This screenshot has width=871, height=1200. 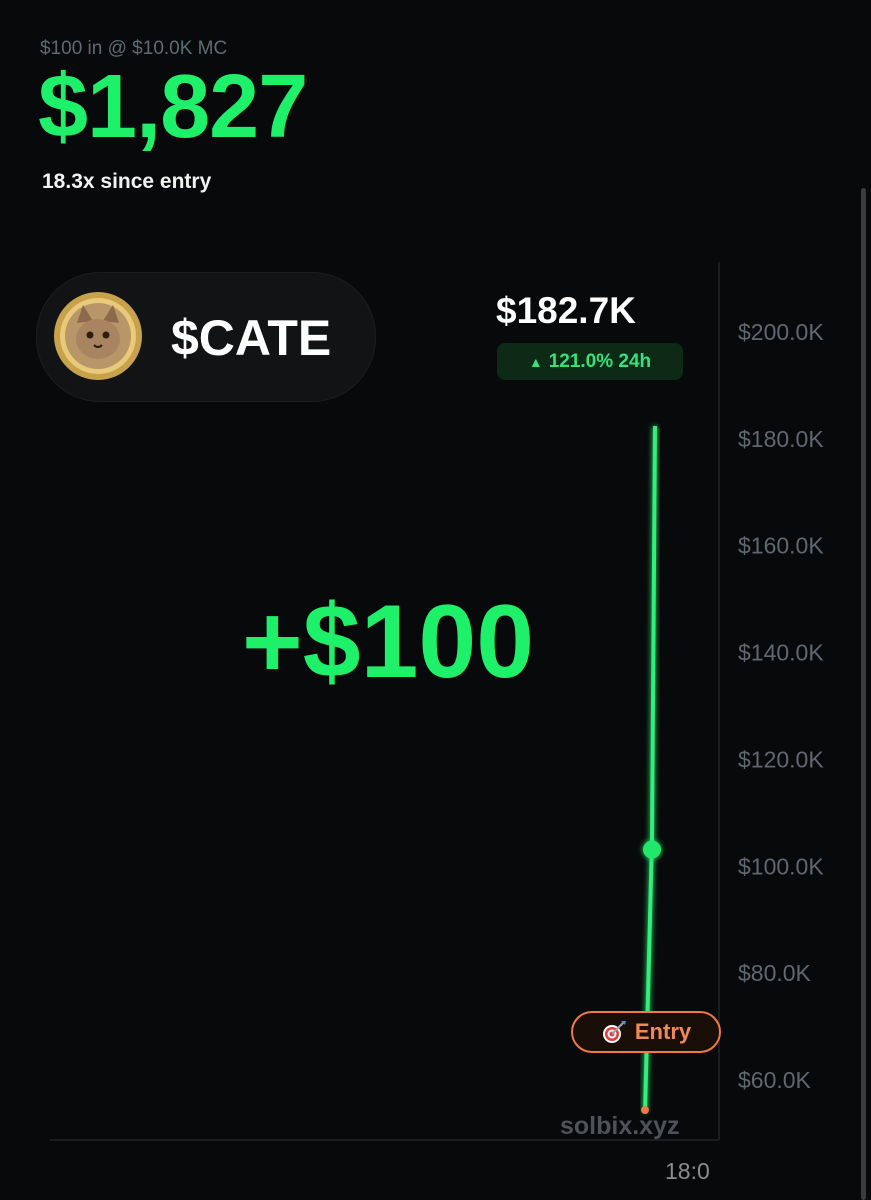 What do you see at coordinates (388, 642) in the screenshot?
I see `gain-overlay: +$100` at bounding box center [388, 642].